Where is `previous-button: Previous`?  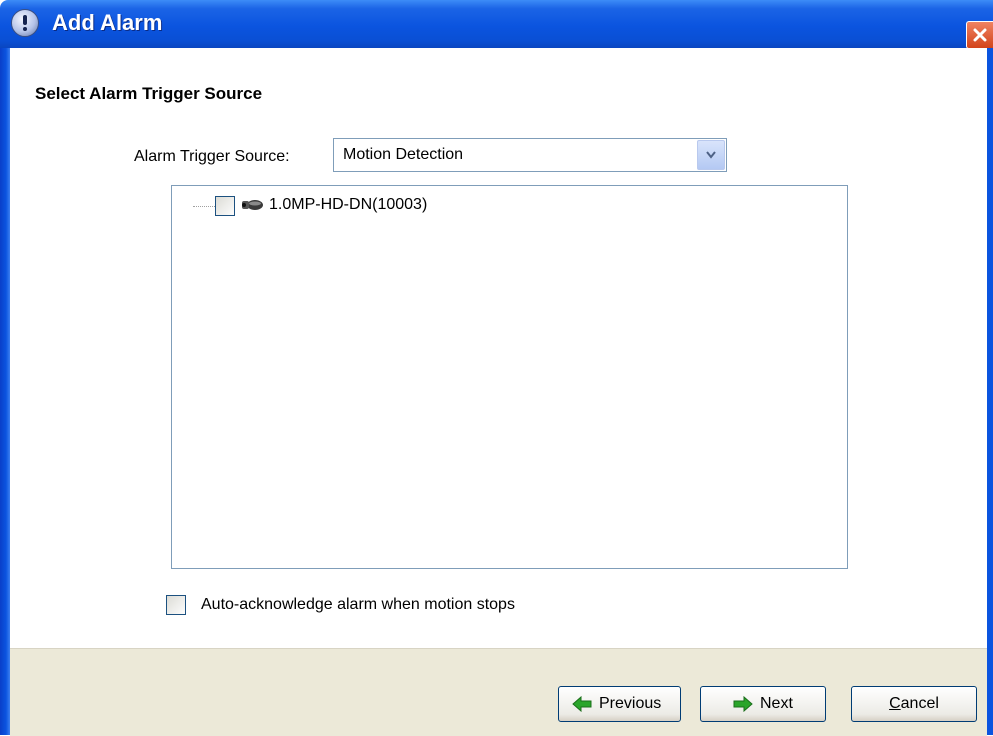 previous-button: Previous is located at coordinates (619, 704).